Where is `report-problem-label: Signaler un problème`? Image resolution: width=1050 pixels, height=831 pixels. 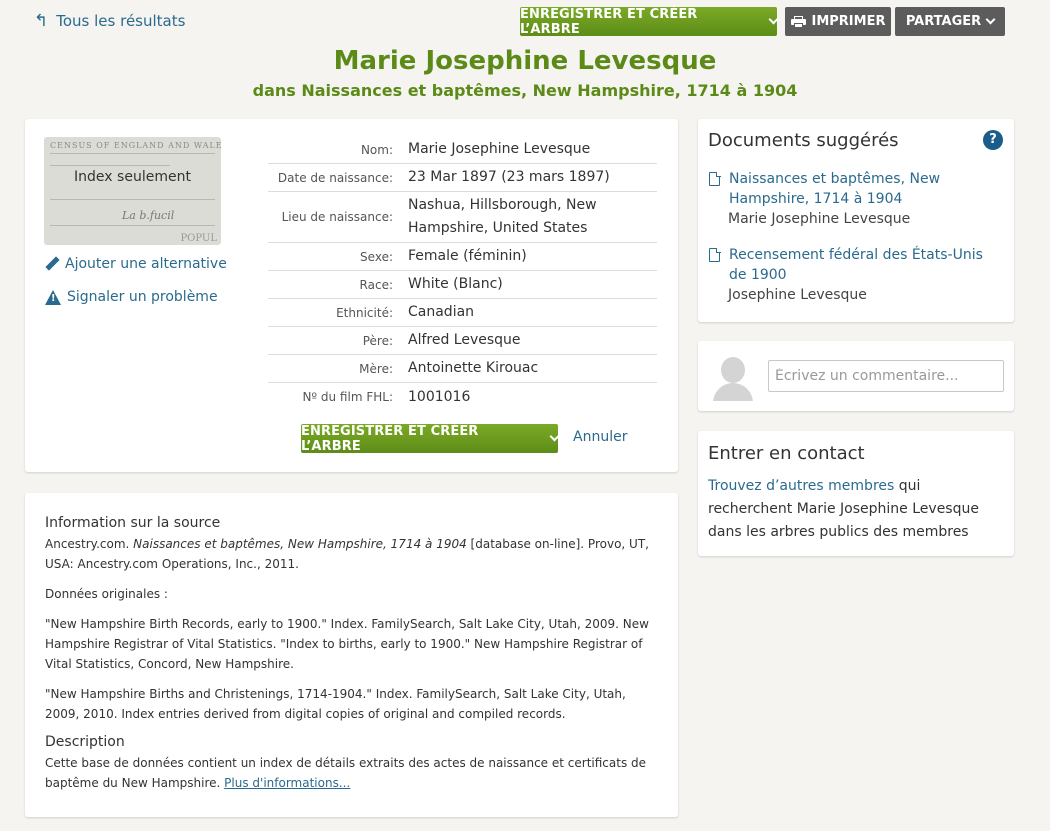
report-problem-label: Signaler un problème is located at coordinates (142, 297).